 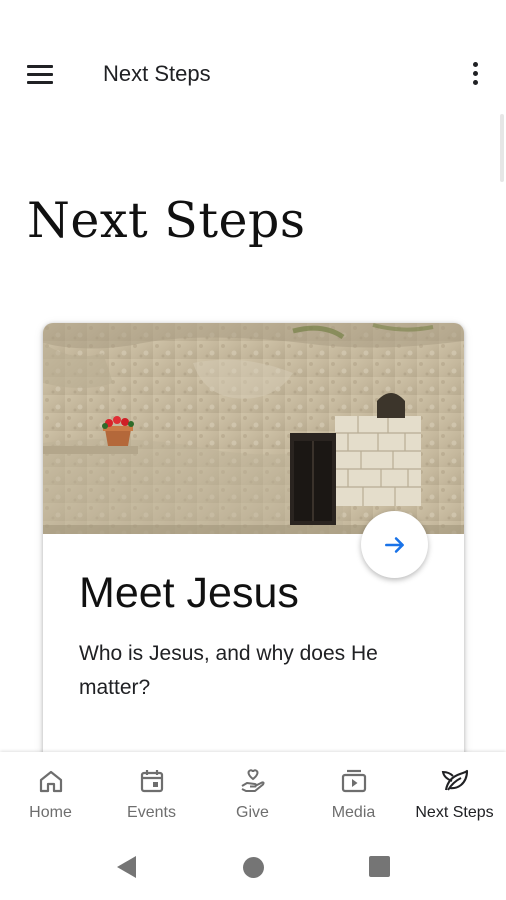 I want to click on menu-icon, so click(x=40, y=74).